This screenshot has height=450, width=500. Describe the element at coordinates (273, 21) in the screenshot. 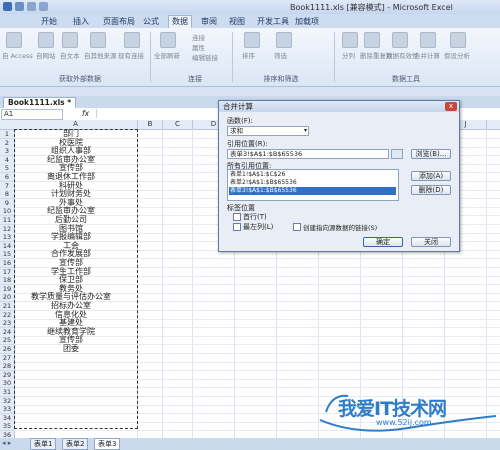

I see `tab-developer: 开发工具` at that location.